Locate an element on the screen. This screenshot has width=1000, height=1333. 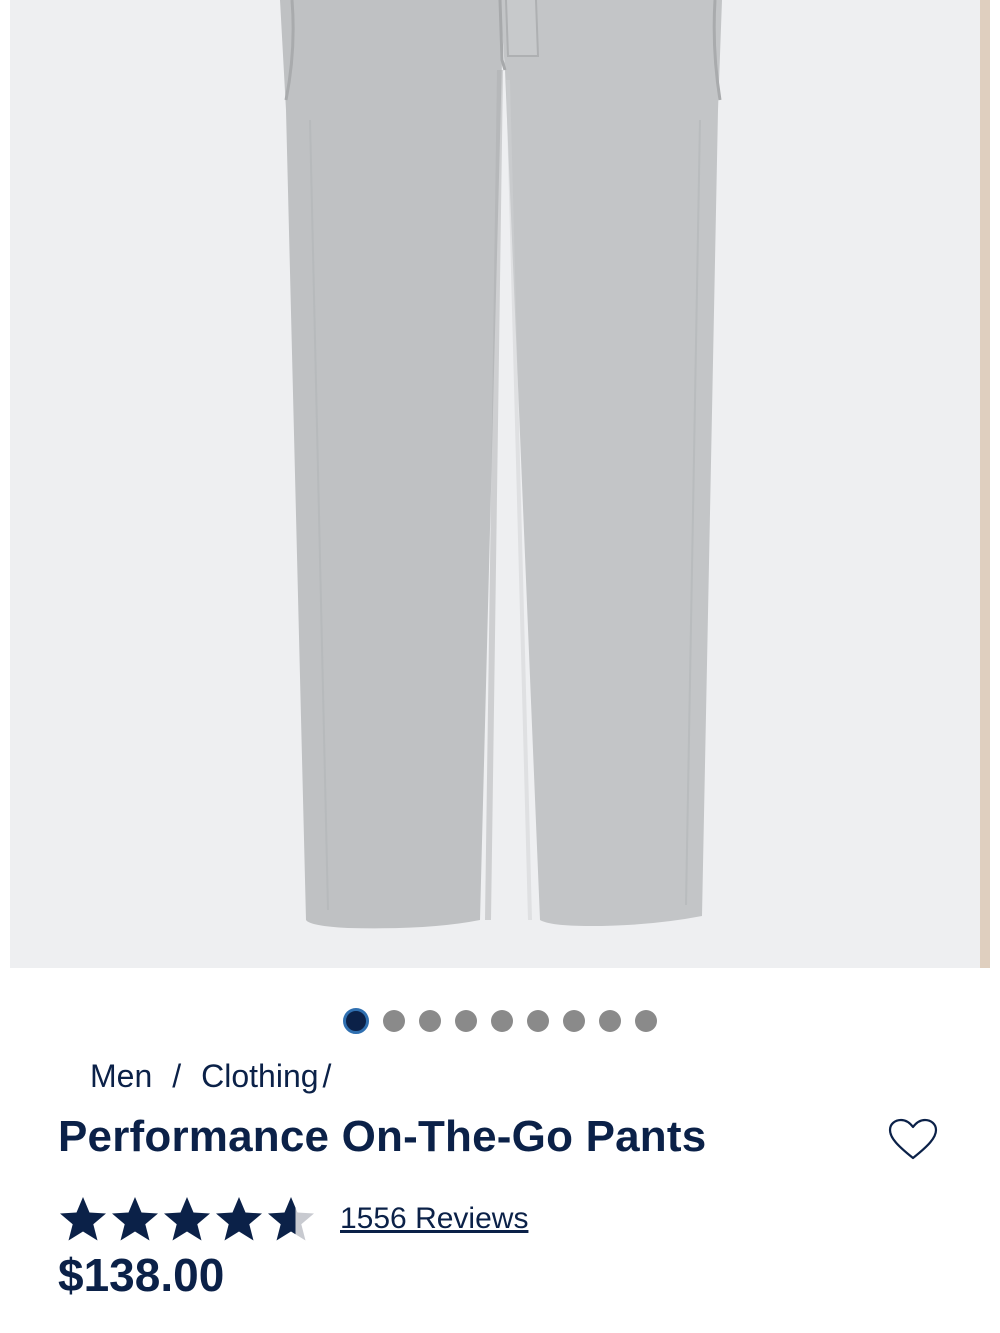
breadcrumb: Men / Clothing / is located at coordinates (210, 1076).